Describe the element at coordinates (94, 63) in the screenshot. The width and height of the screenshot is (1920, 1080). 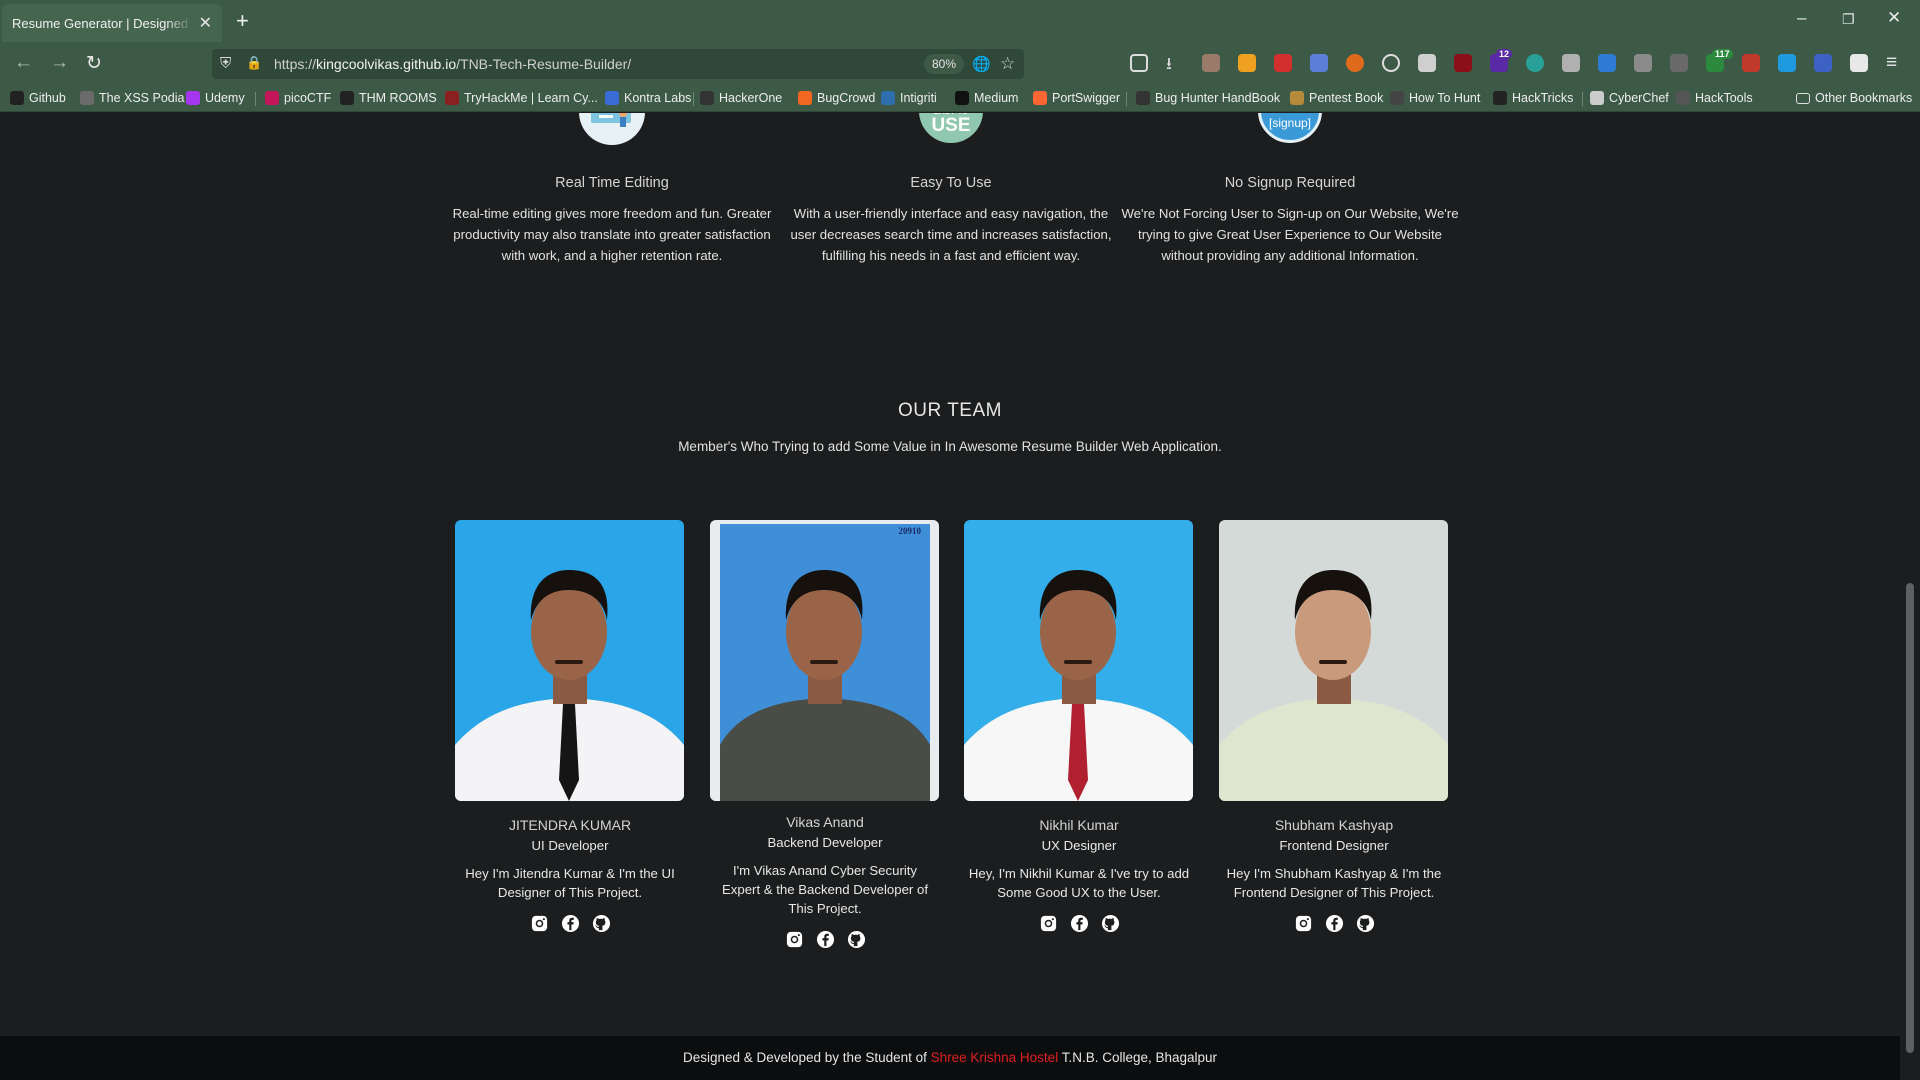
I see `reload-icon: ↻` at that location.